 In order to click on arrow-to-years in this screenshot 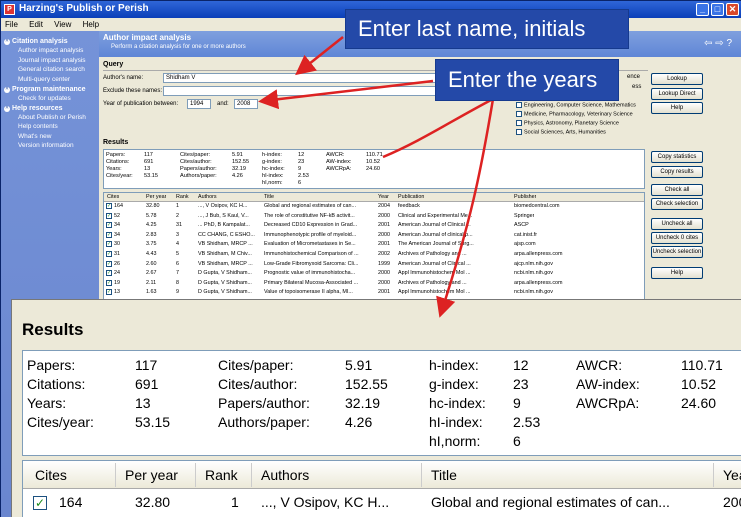, I will do `click(346, 94)`.